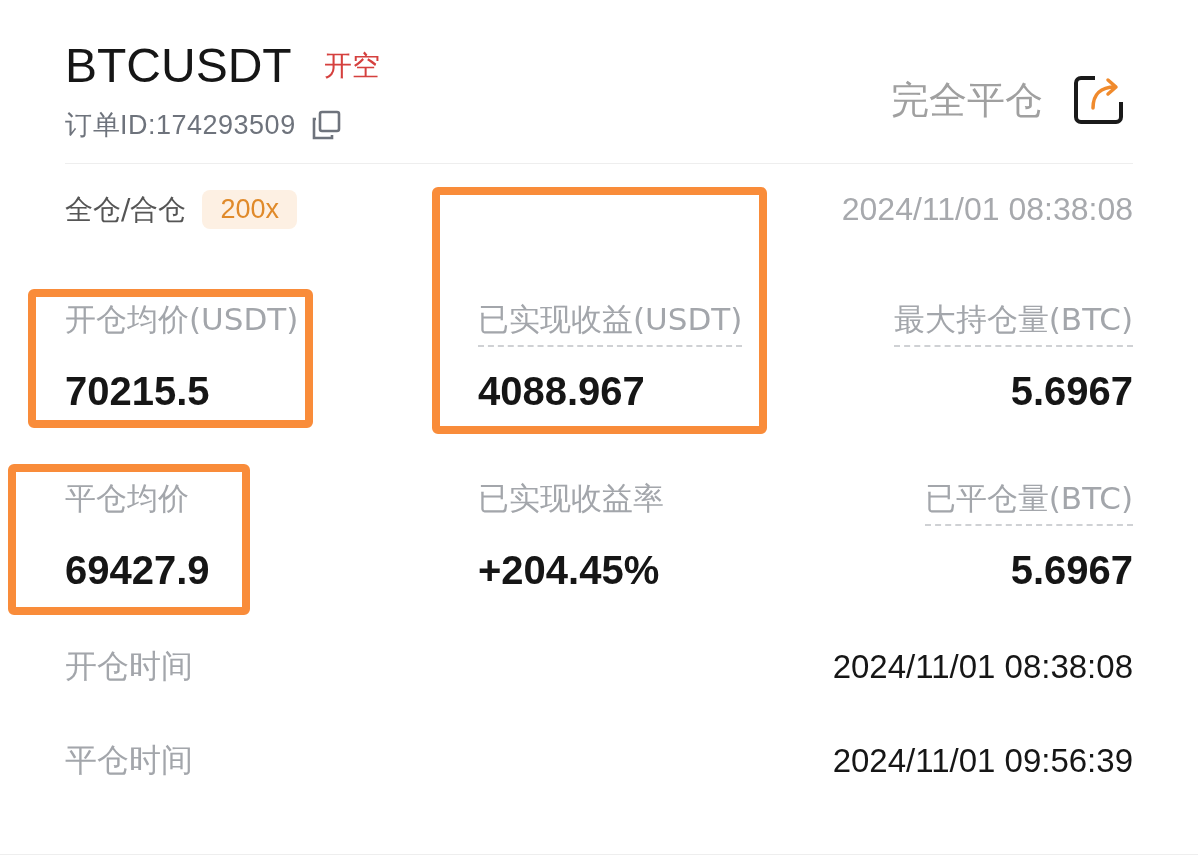  I want to click on stat-label: 已实现收益(USDT), so click(610, 323).